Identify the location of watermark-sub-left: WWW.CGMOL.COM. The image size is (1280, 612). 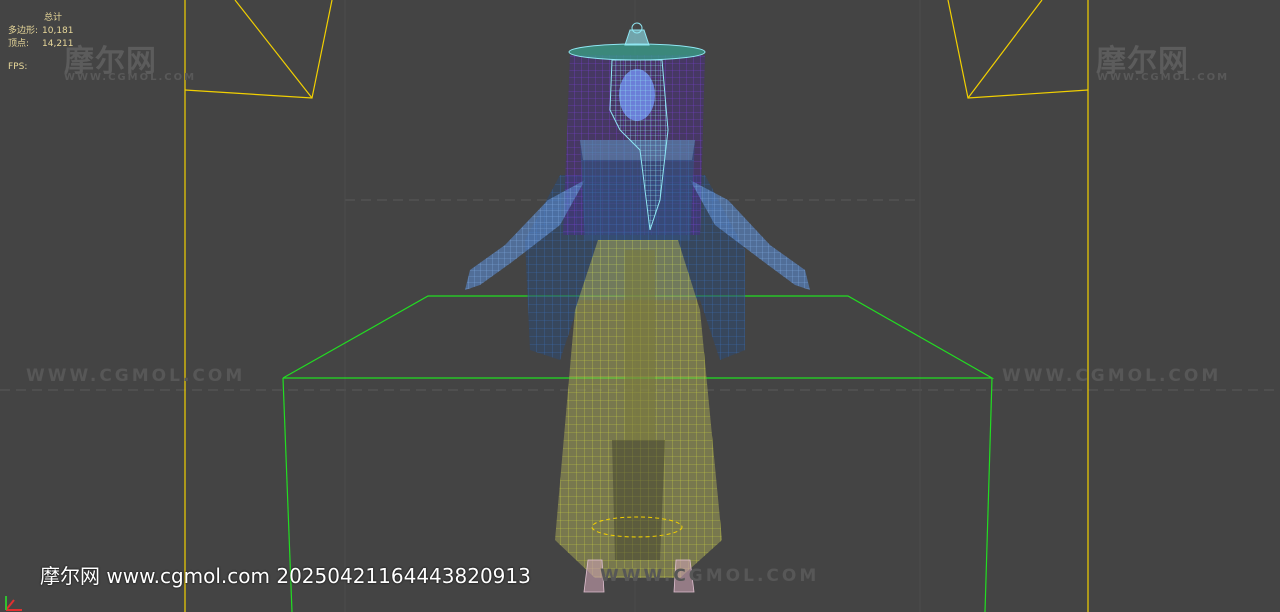
(130, 77).